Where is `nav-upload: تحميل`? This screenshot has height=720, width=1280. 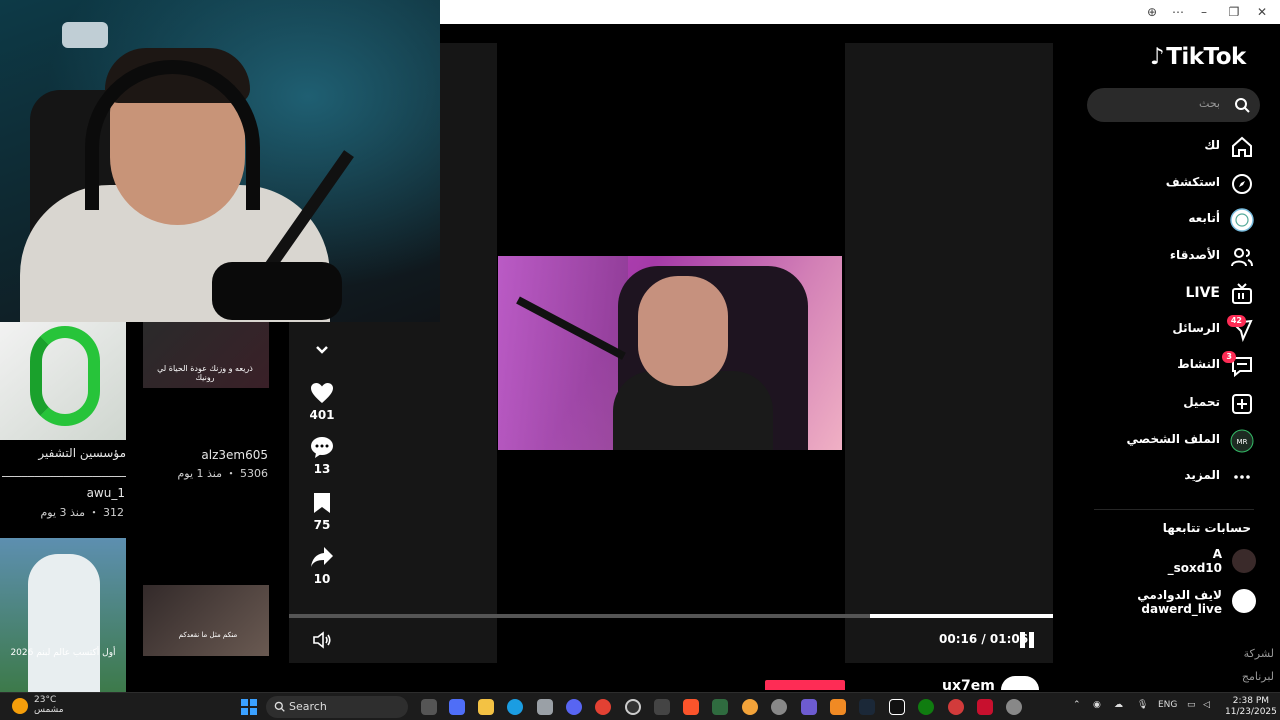
nav-upload: تحميل is located at coordinates (1180, 404).